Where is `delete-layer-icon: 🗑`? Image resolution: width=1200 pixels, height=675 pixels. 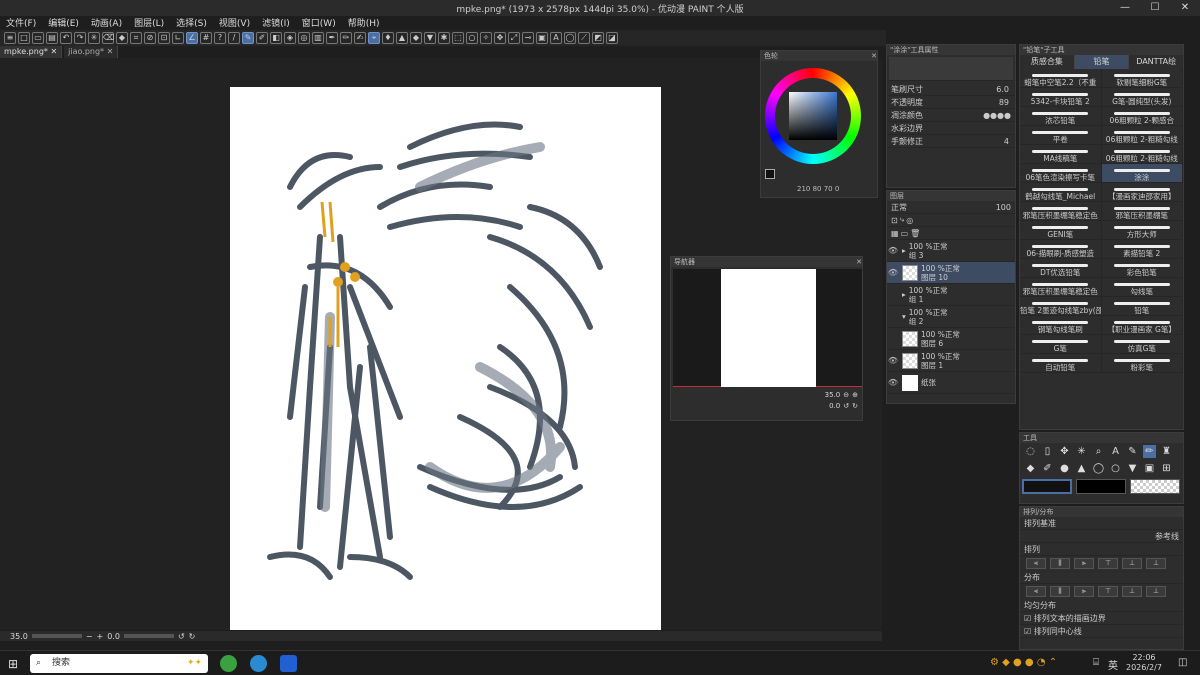 delete-layer-icon: 🗑 is located at coordinates (915, 233).